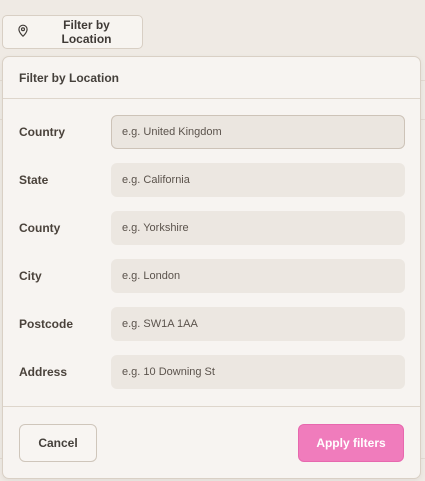  I want to click on field-row-address: Address, so click(211, 372).